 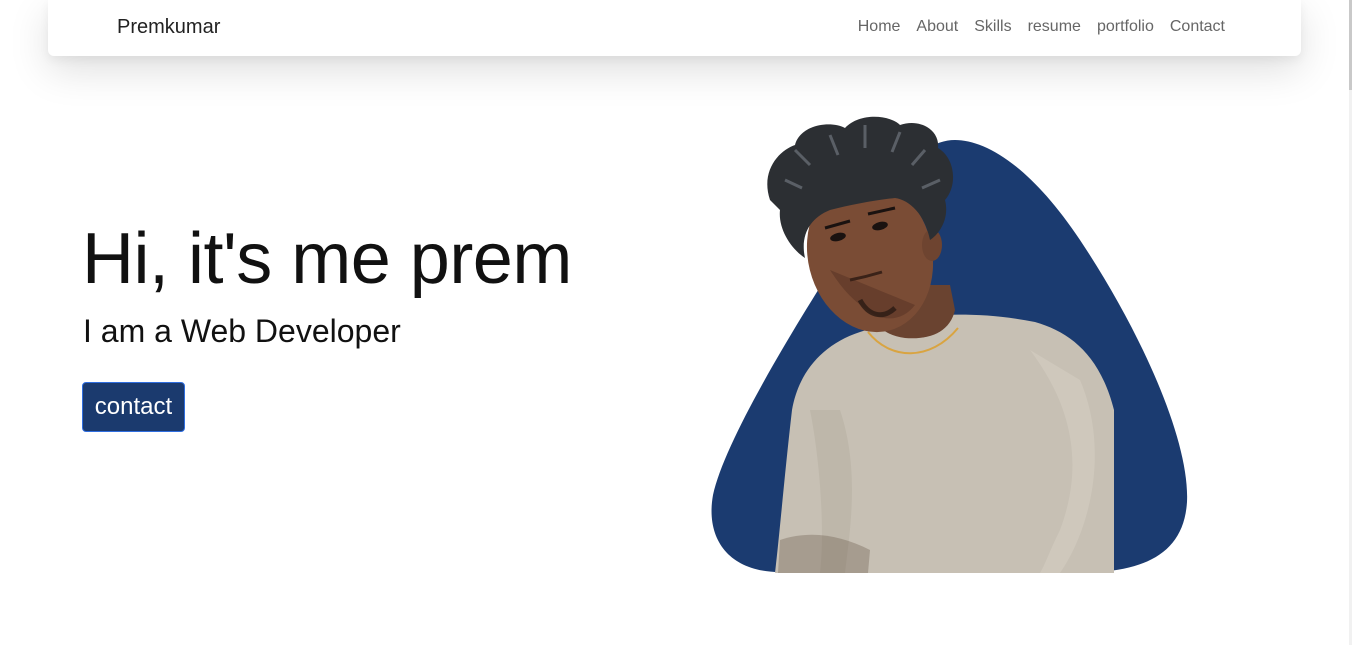 I want to click on contact-button: contact, so click(x=133, y=407).